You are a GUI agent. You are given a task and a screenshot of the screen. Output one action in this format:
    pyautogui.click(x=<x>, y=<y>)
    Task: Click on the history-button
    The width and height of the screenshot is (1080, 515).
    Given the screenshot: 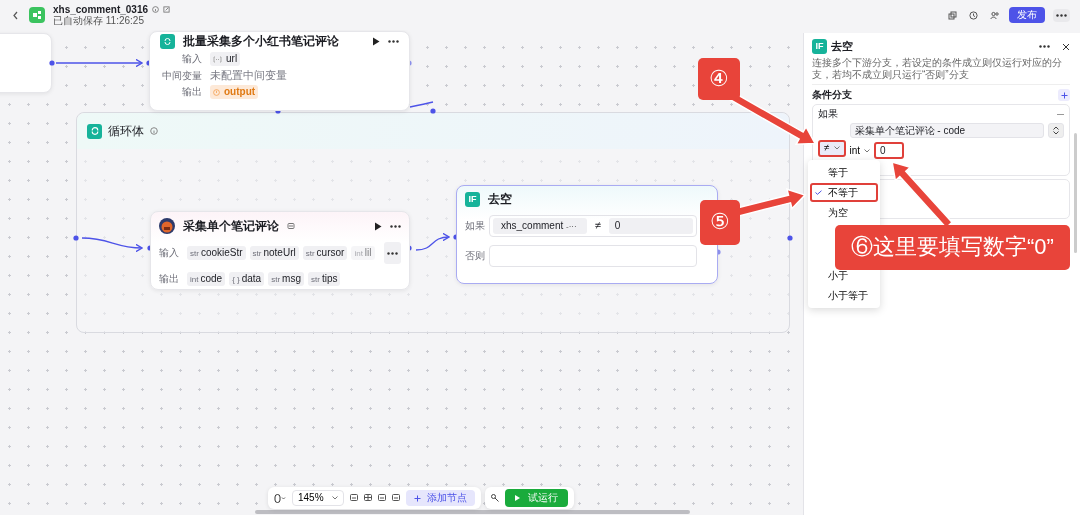 What is the action you would take?
    pyautogui.click(x=973, y=15)
    